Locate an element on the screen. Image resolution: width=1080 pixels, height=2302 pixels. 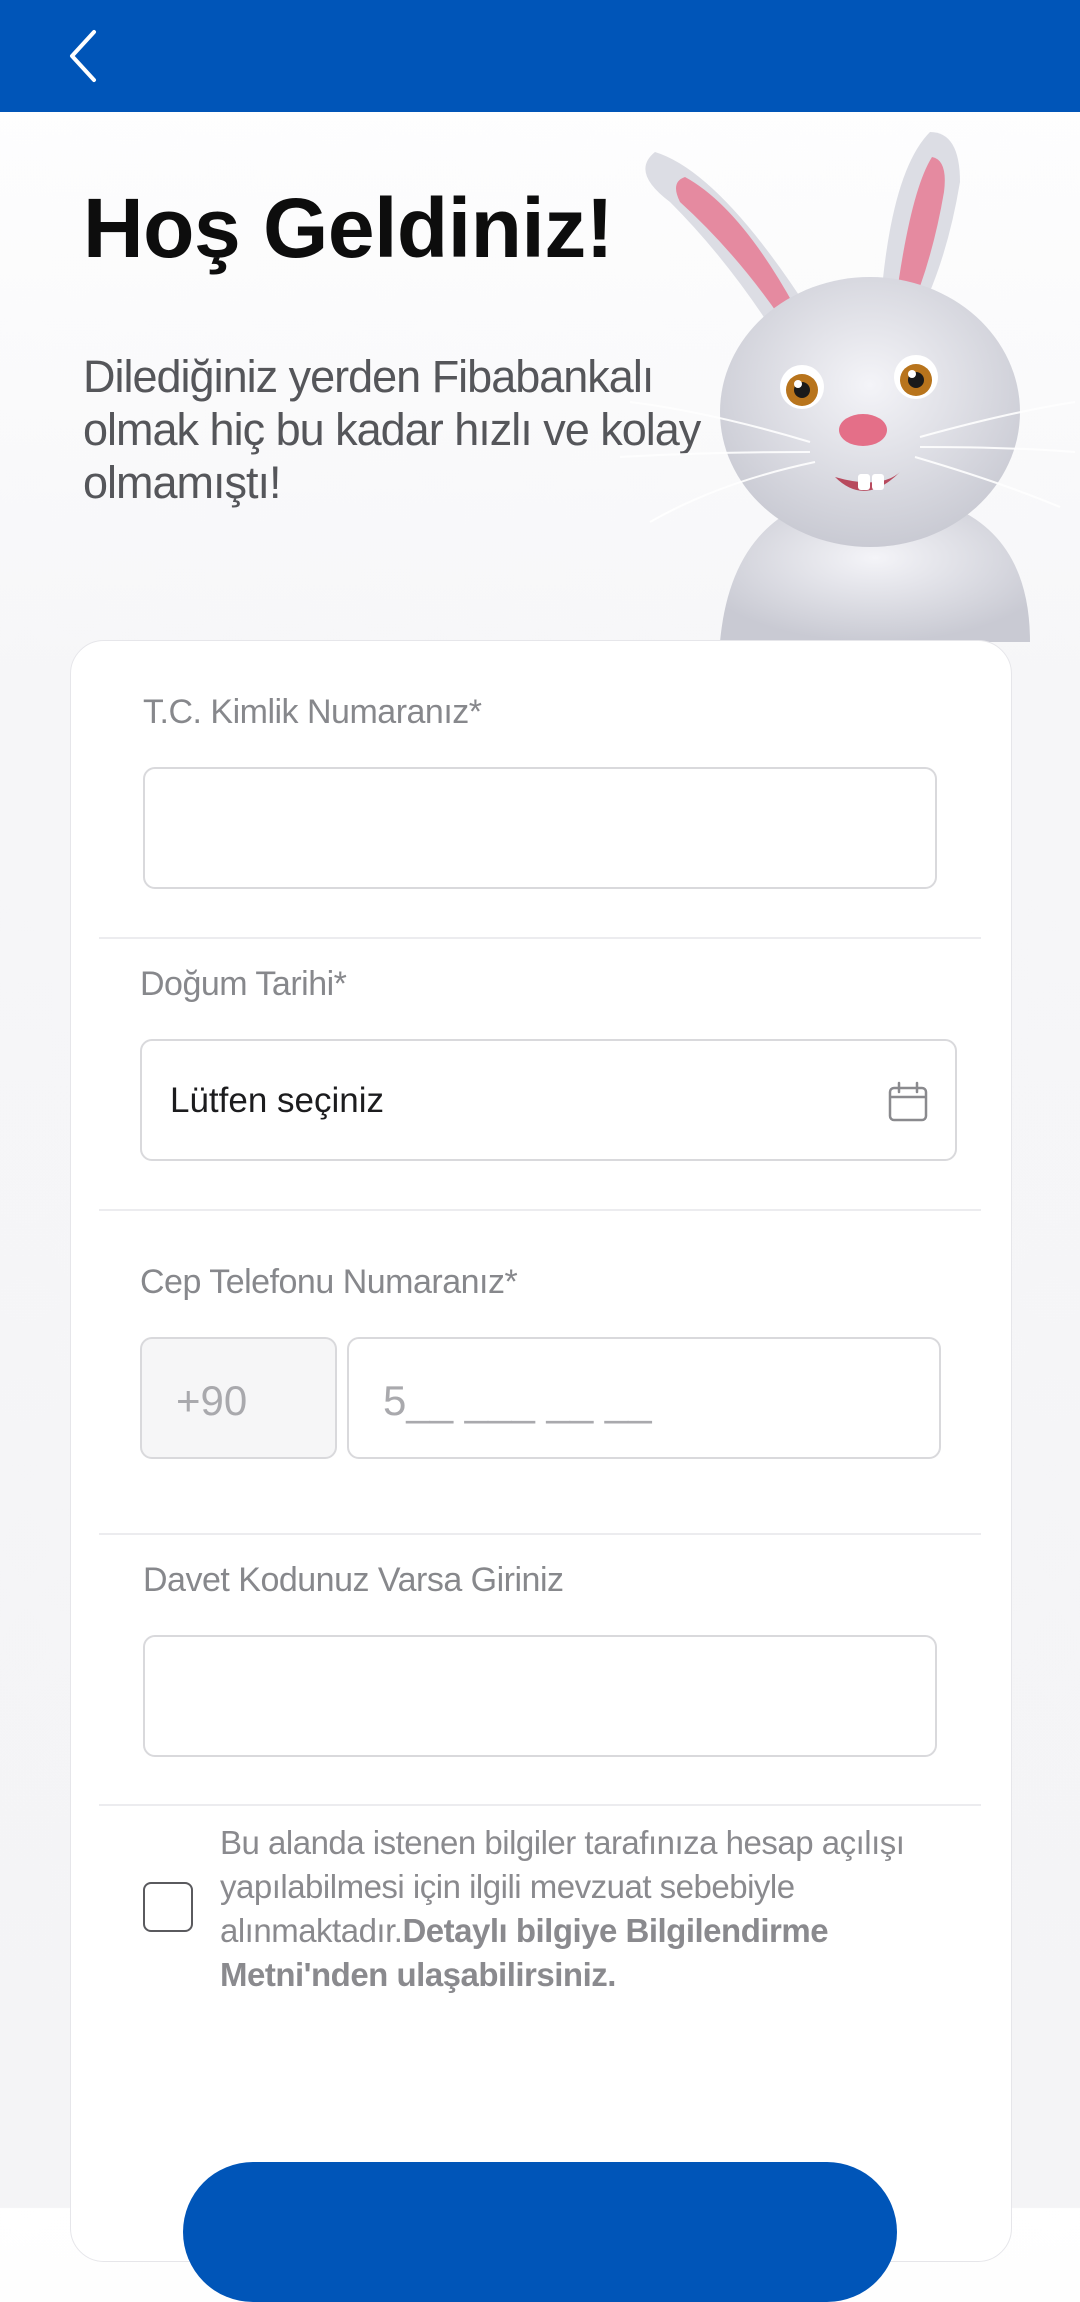
chevron-left-icon is located at coordinates (83, 56).